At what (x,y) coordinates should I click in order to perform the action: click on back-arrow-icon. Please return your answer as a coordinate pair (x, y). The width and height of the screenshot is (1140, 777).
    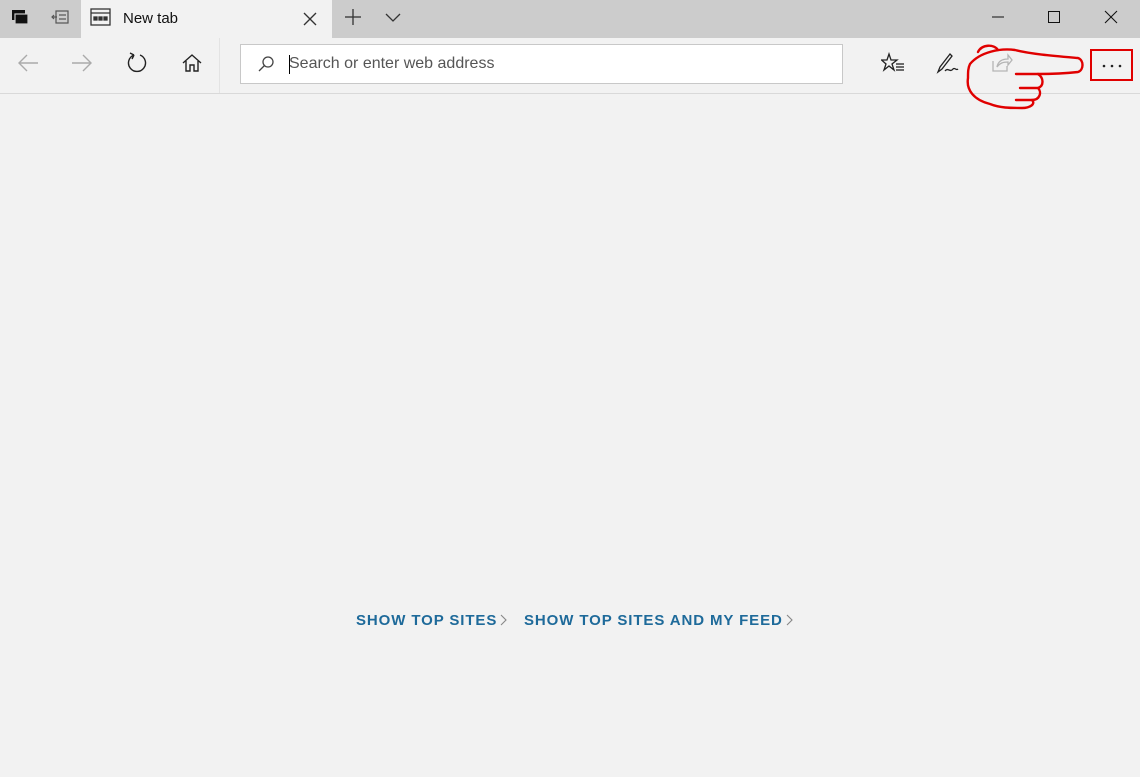
    Looking at the image, I should click on (28, 65).